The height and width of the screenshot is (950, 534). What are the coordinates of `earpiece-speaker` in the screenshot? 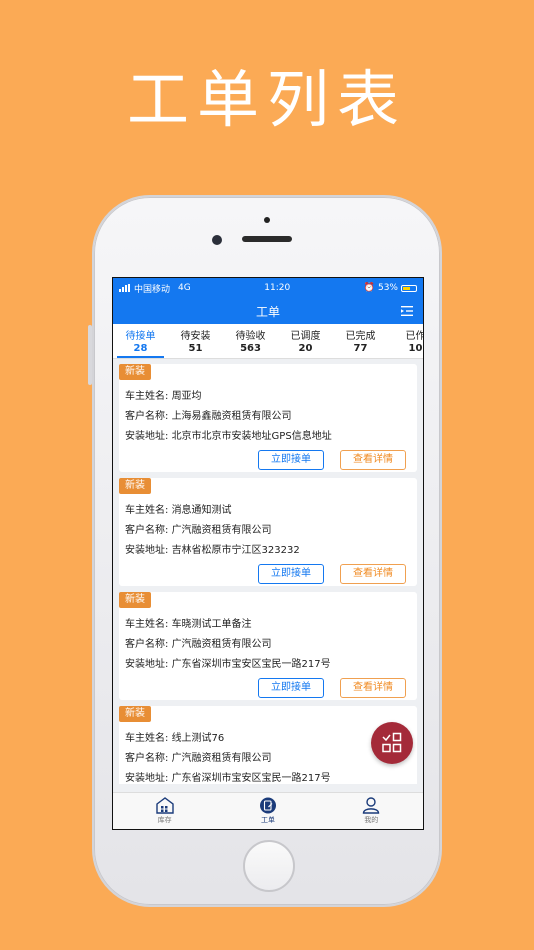 It's located at (267, 239).